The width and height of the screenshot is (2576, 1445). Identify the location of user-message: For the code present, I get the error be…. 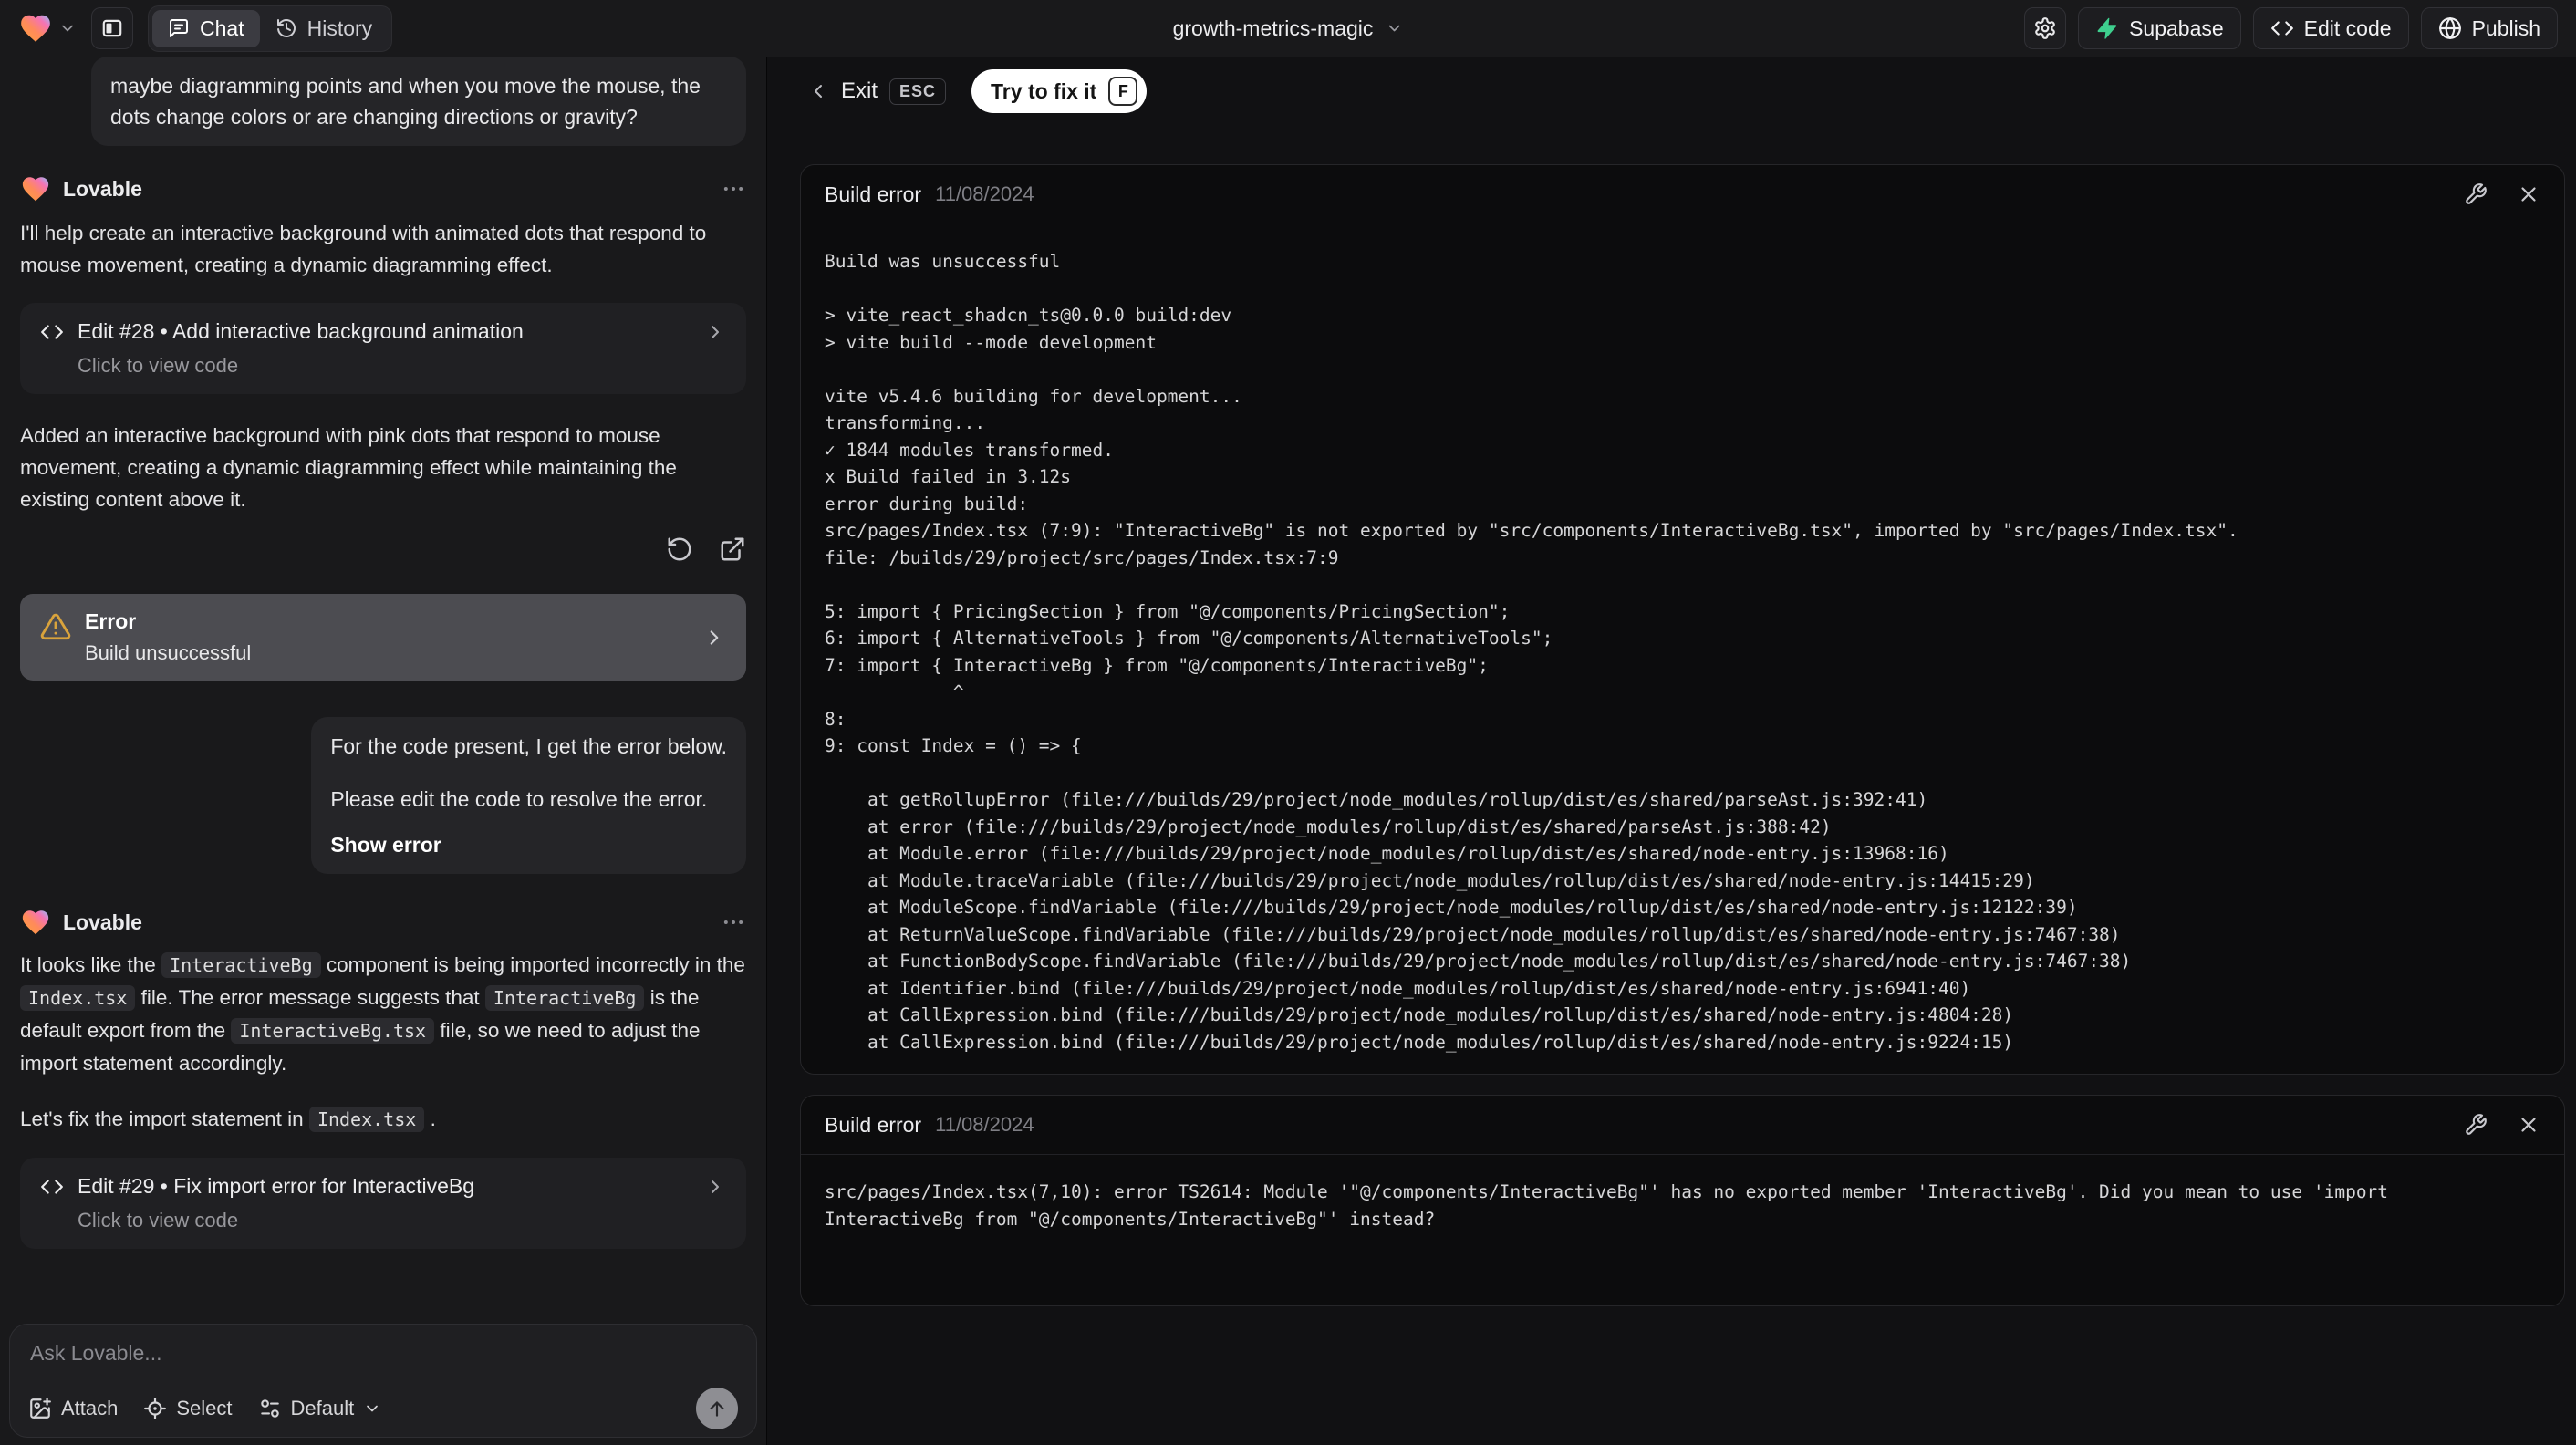
(383, 795).